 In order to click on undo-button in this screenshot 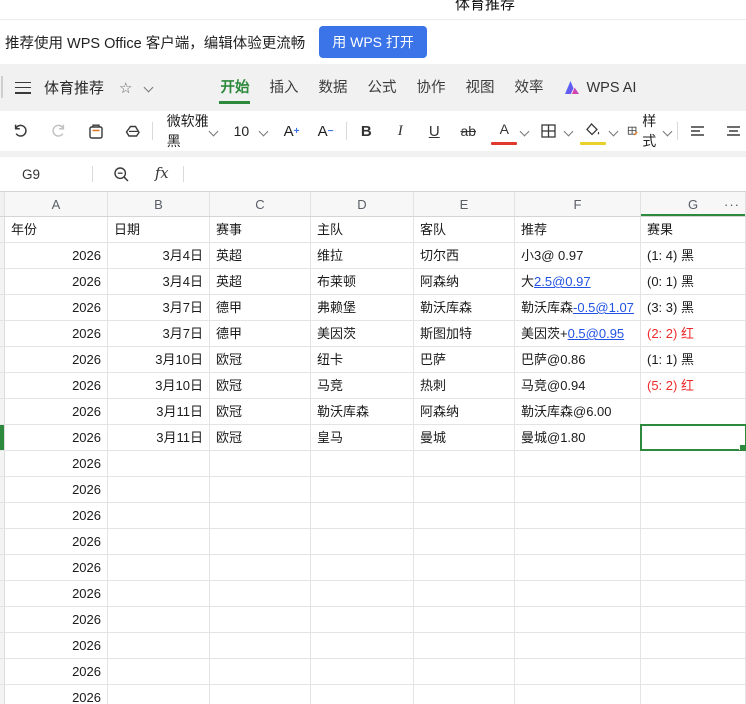, I will do `click(20, 131)`.